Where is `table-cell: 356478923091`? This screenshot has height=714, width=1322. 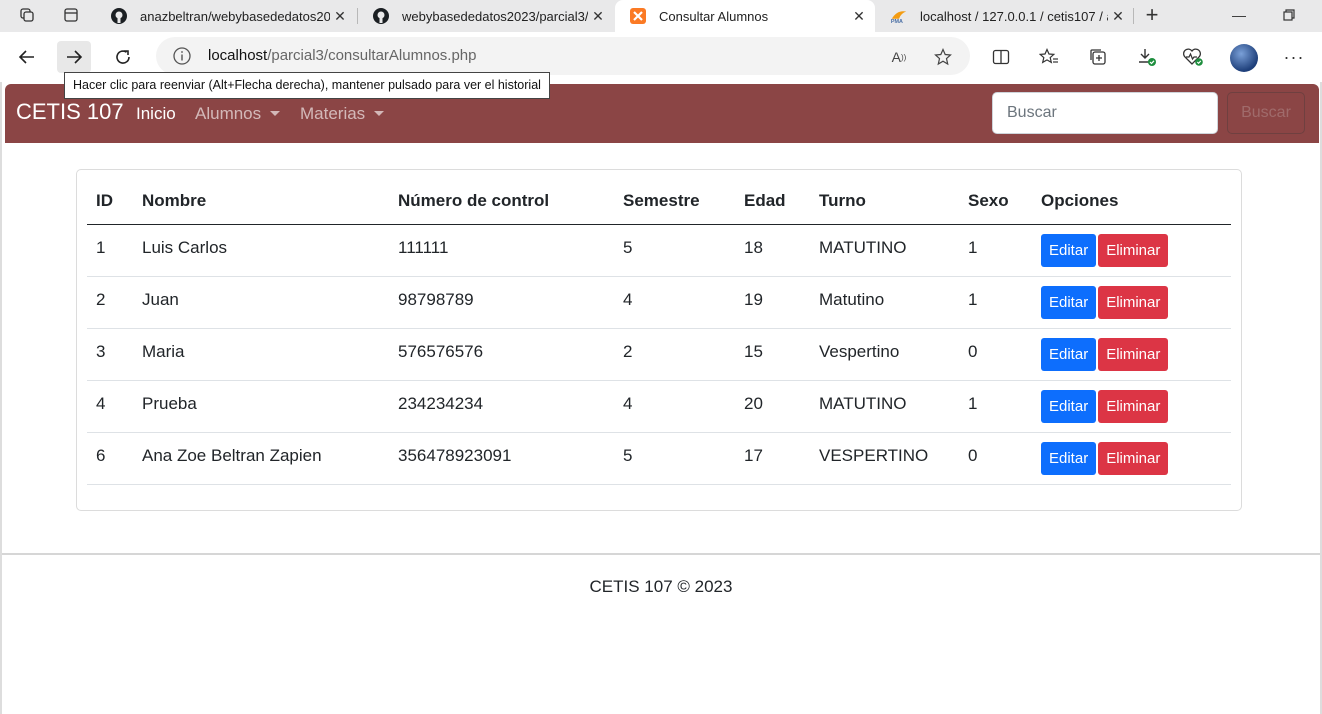 table-cell: 356478923091 is located at coordinates (501, 458).